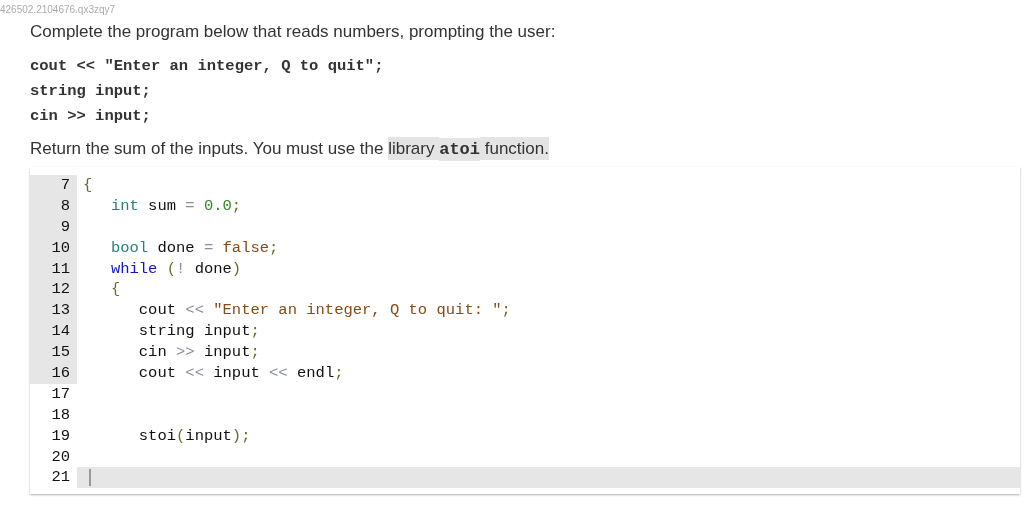 The width and height of the screenshot is (1024, 518). Describe the element at coordinates (199, 332) in the screenshot. I see `code-line: string input;` at that location.